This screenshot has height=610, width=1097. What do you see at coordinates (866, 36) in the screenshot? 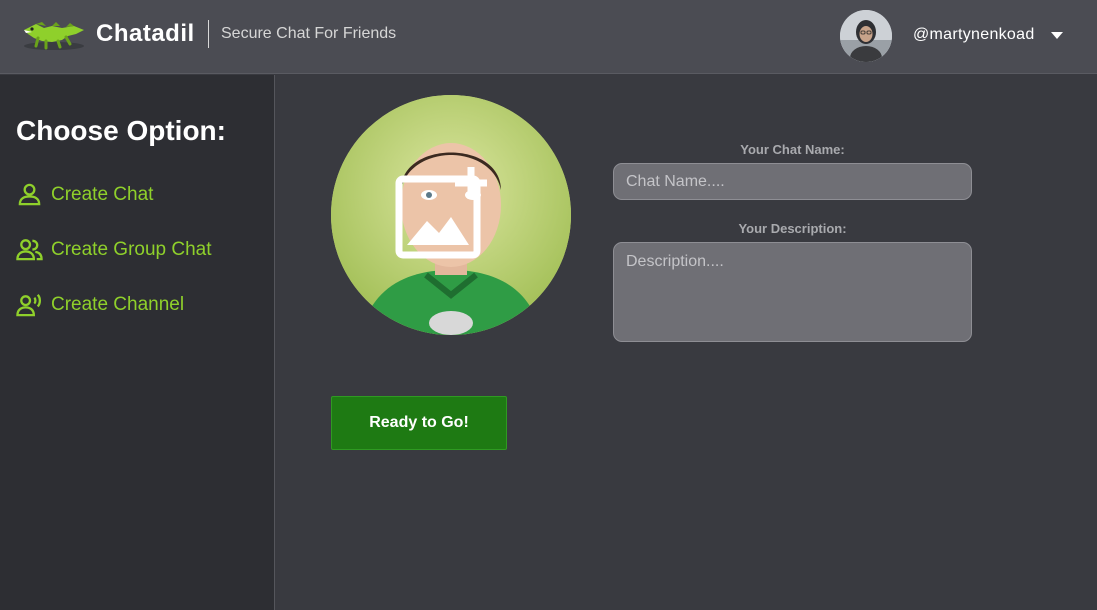
I see `user-avatar` at bounding box center [866, 36].